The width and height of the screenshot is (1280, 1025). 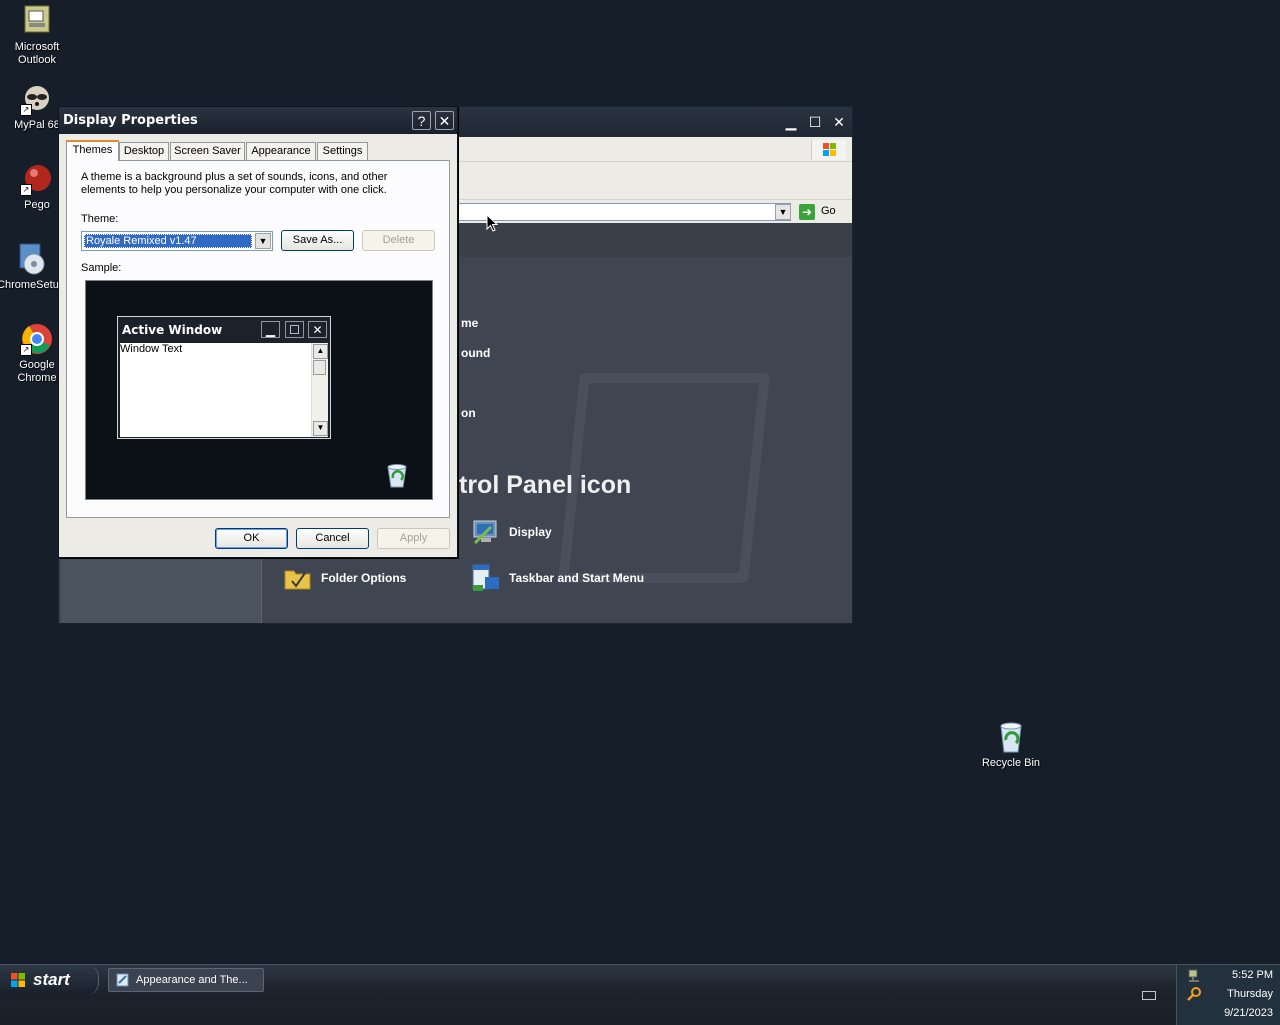 I want to click on go-button: Go, so click(x=828, y=211).